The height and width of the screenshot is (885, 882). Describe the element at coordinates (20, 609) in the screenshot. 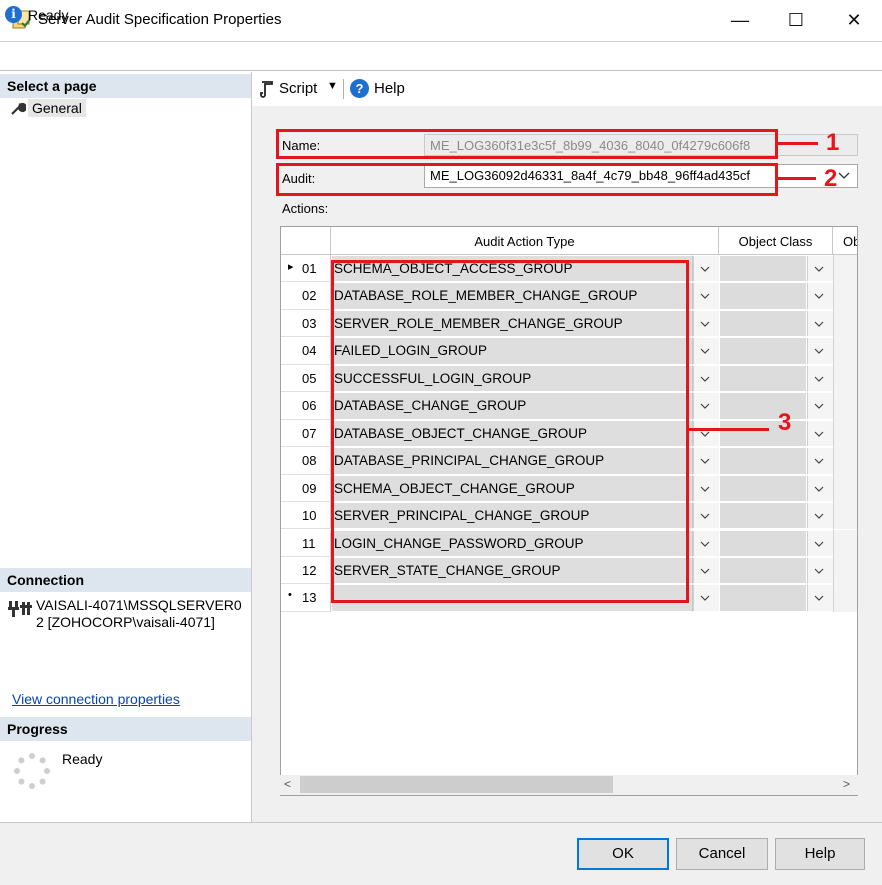

I see `connection-icon` at that location.